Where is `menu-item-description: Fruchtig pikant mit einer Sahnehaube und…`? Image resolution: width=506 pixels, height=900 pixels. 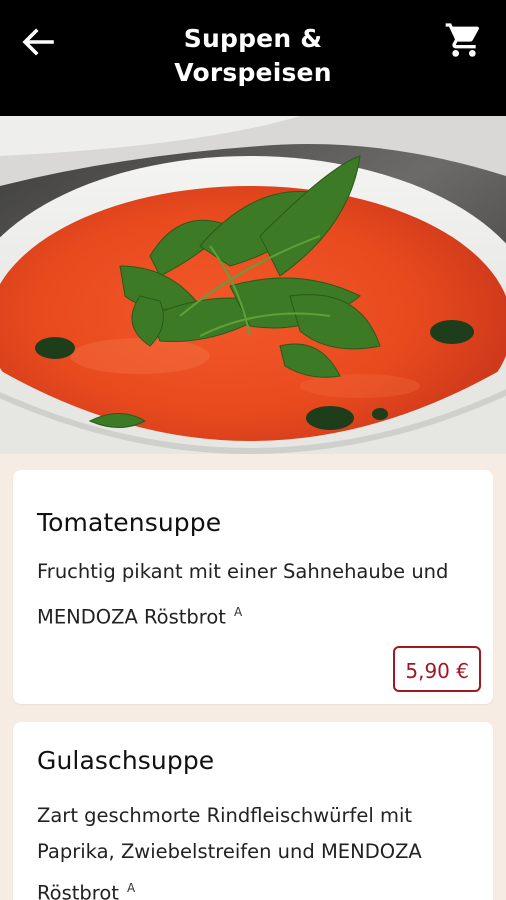 menu-item-description: Fruchtig pikant mit einer Sahnehaube und… is located at coordinates (252, 595).